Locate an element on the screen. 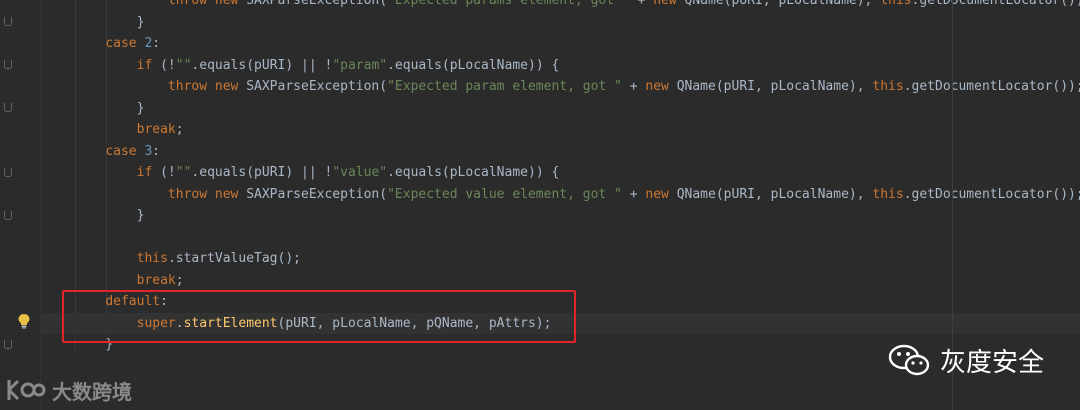  watermark-dashujiajing: 大数跨境 is located at coordinates (69, 390).